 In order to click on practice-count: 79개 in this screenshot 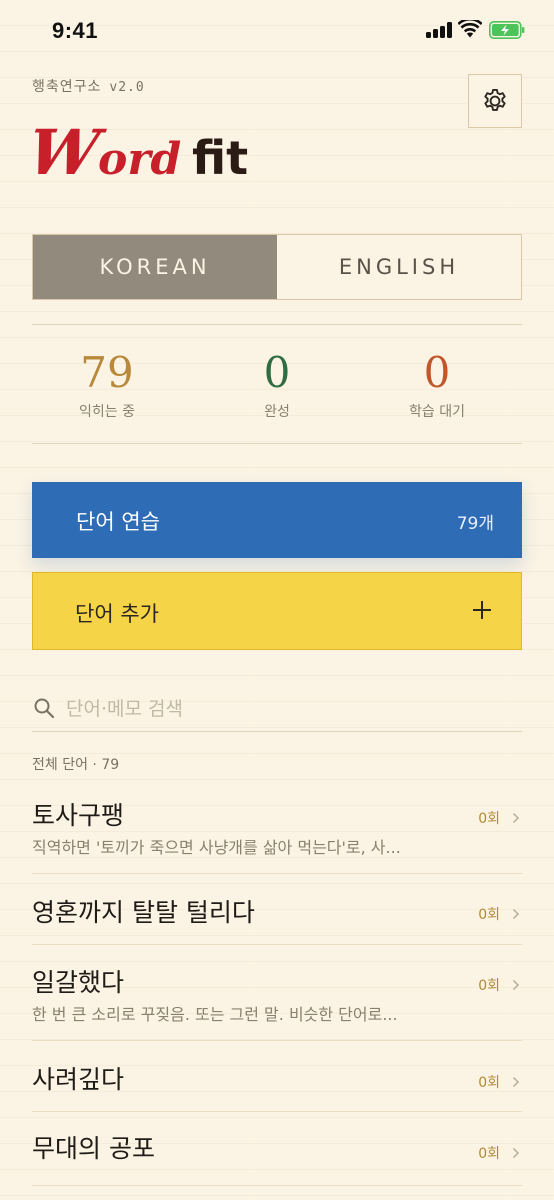, I will do `click(475, 524)`.